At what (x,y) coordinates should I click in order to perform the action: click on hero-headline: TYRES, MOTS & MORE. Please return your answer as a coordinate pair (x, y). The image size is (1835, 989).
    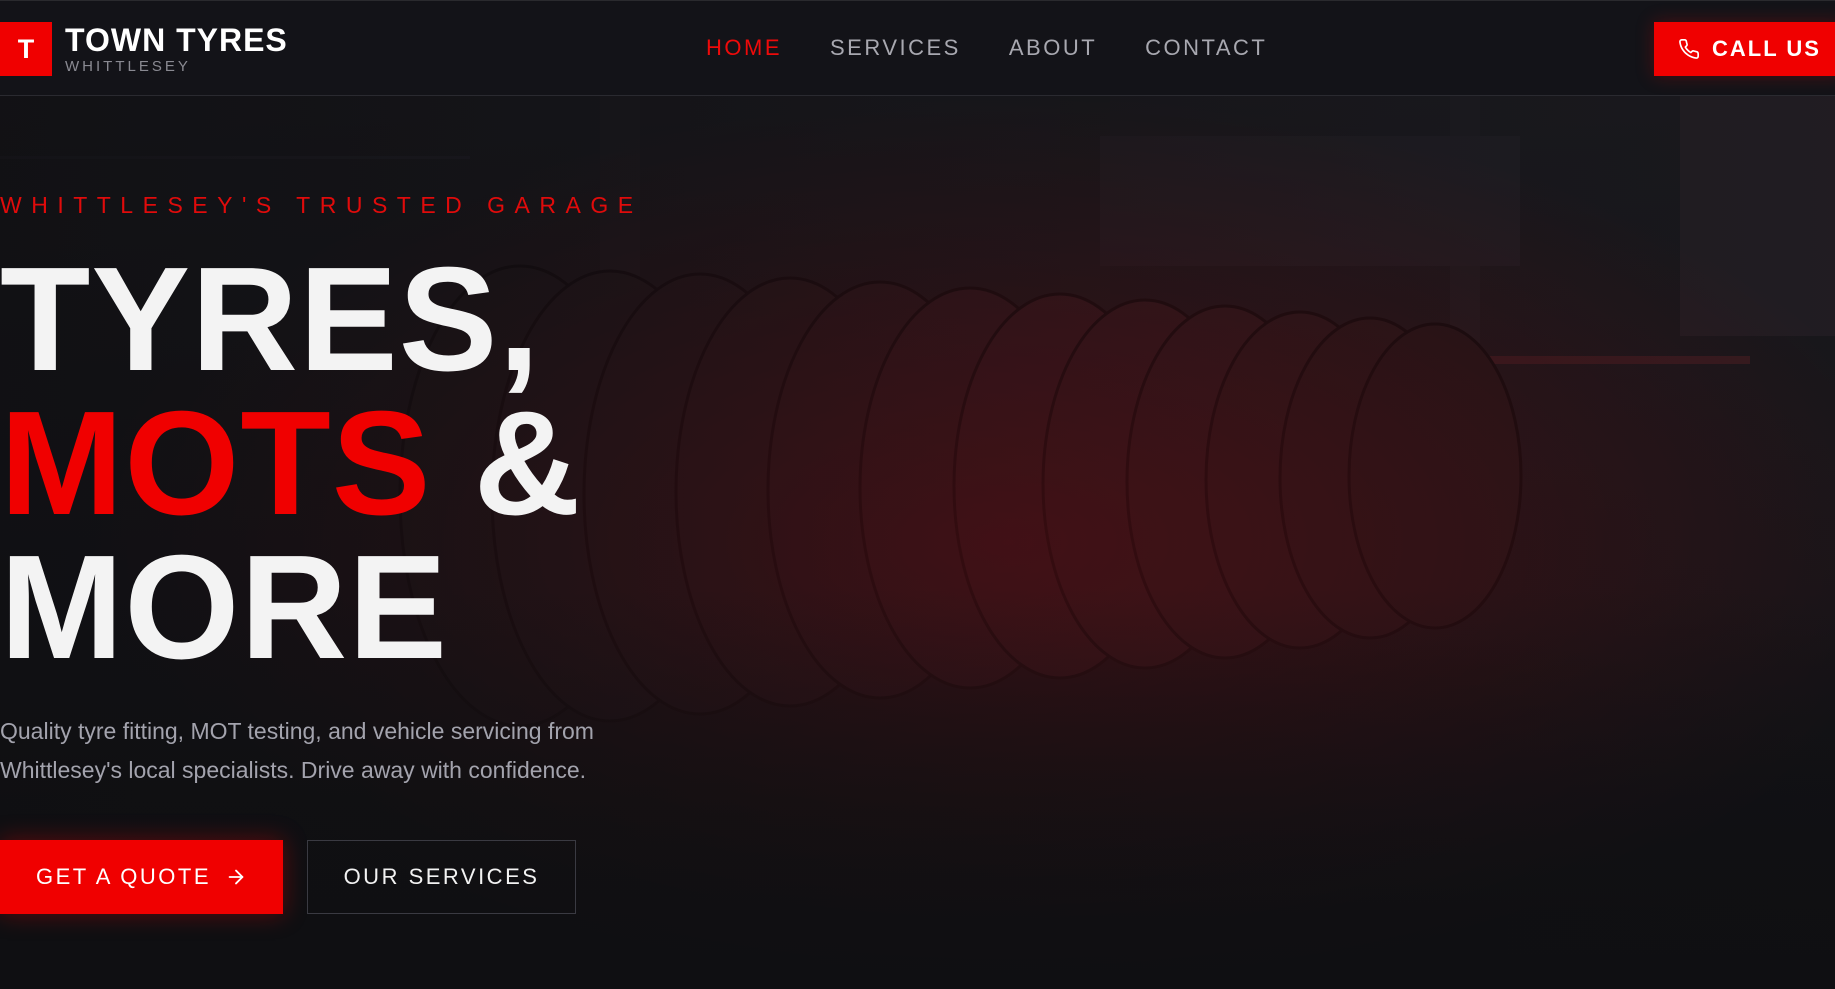
    Looking at the image, I should click on (291, 463).